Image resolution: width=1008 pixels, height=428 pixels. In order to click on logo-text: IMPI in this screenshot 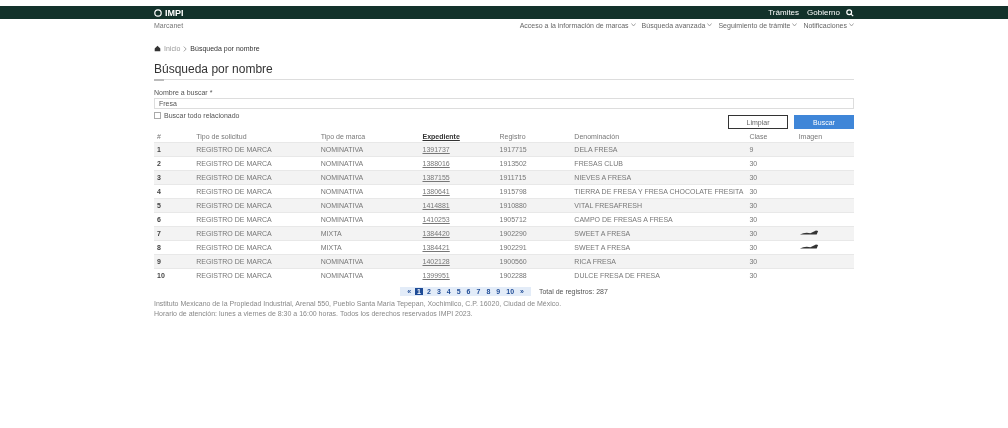, I will do `click(174, 12)`.